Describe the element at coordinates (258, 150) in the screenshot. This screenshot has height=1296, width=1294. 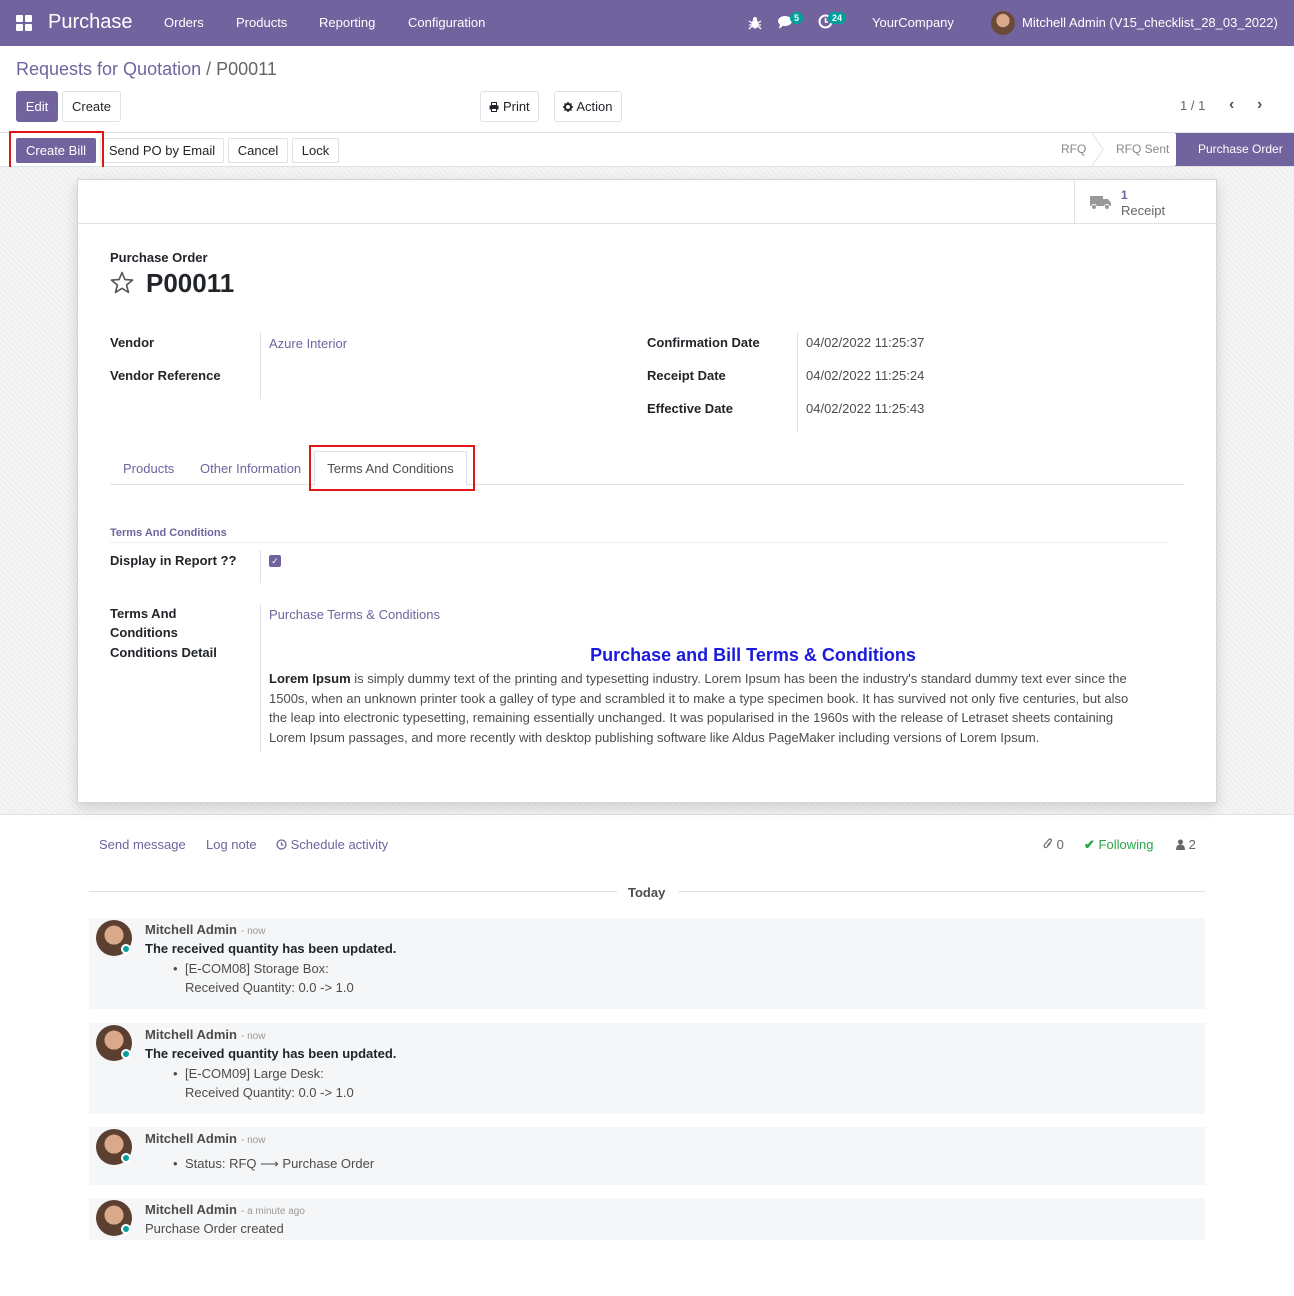
I see `cancel-button: Cancel` at that location.